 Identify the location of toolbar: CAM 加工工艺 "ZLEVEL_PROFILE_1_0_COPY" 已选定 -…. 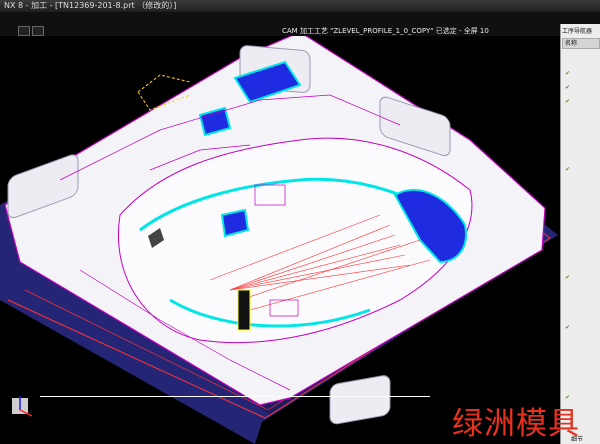
(300, 24).